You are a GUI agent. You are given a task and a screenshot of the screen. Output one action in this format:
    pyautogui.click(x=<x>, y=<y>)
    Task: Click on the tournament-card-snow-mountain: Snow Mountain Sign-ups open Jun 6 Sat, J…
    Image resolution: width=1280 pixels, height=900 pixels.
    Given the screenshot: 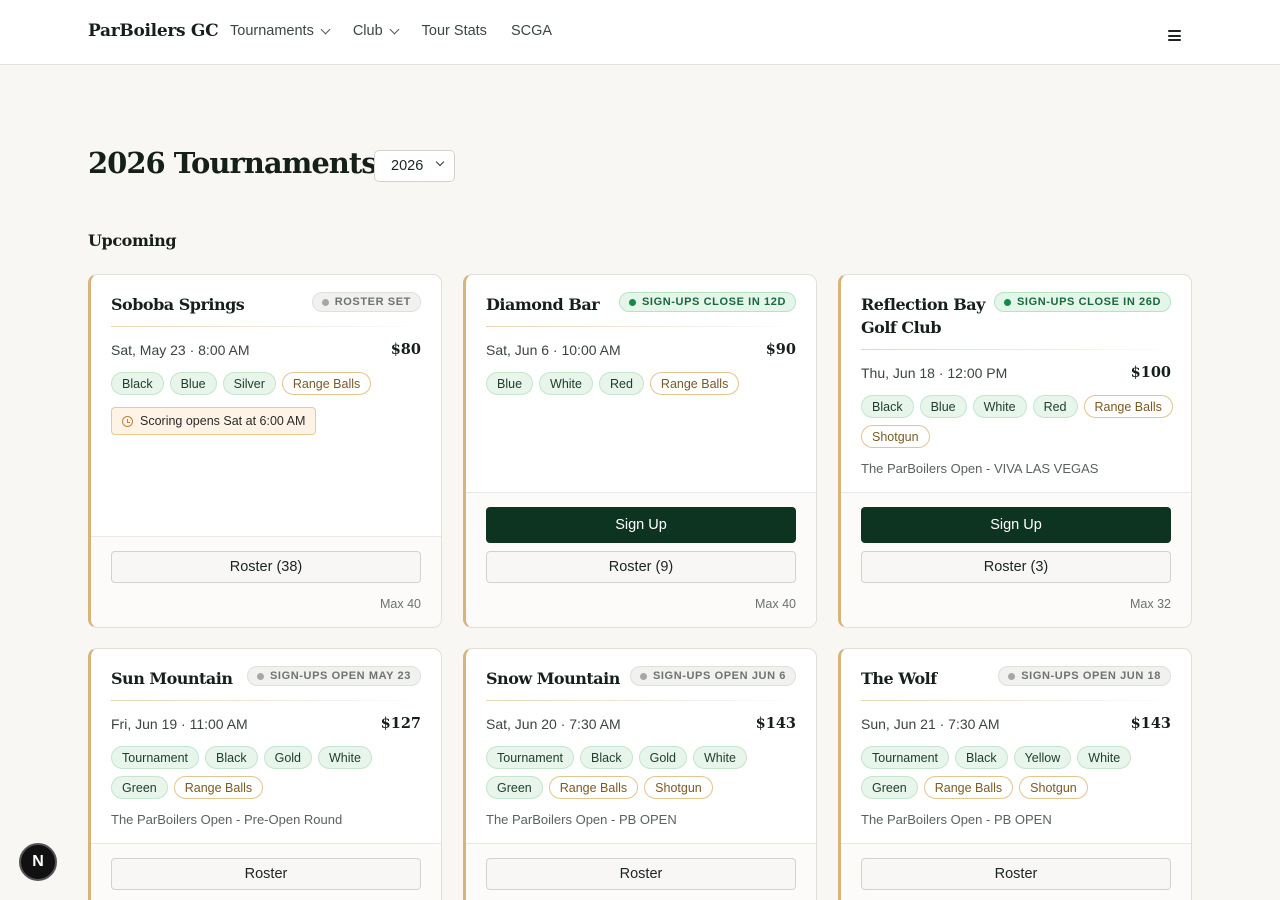 What is the action you would take?
    pyautogui.click(x=640, y=774)
    